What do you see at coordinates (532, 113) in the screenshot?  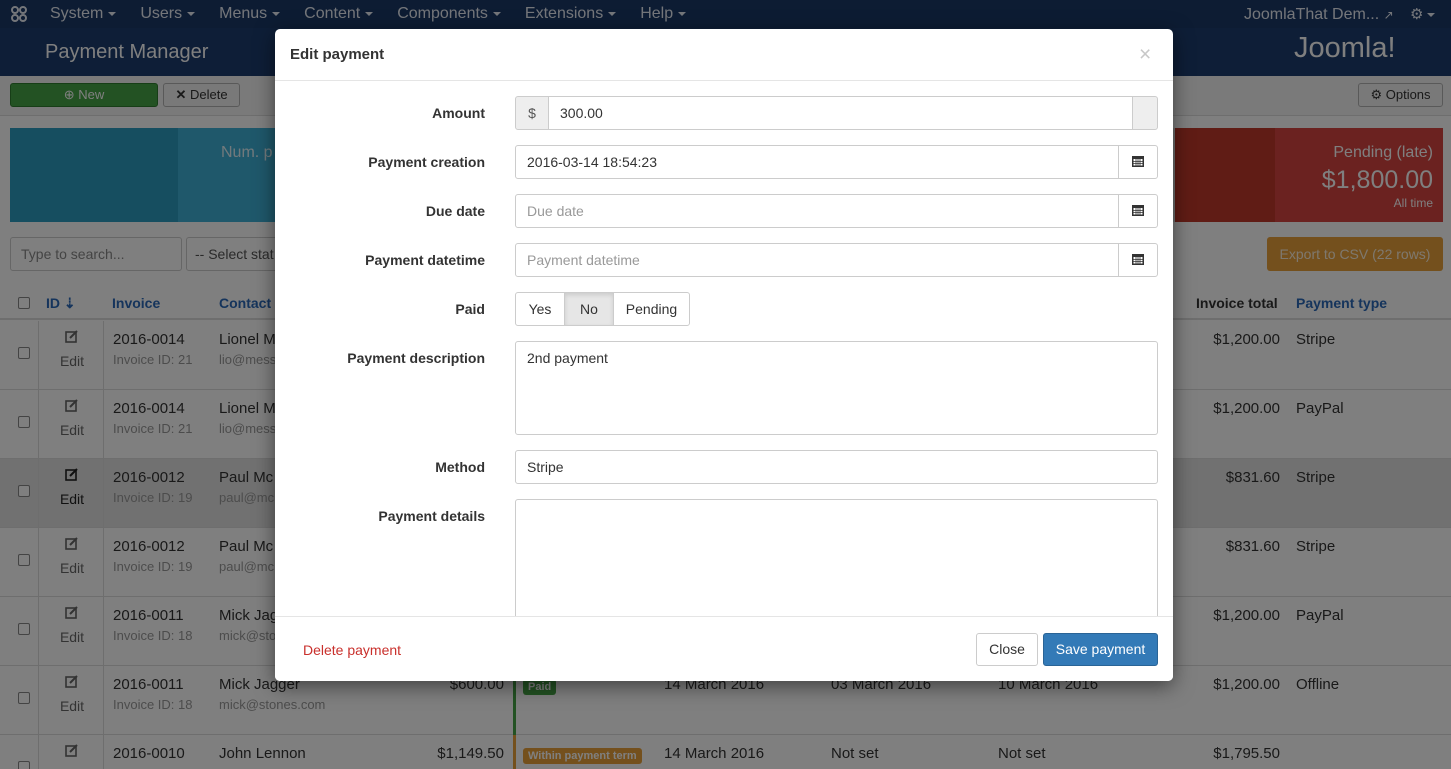 I see `currency-addon: $` at bounding box center [532, 113].